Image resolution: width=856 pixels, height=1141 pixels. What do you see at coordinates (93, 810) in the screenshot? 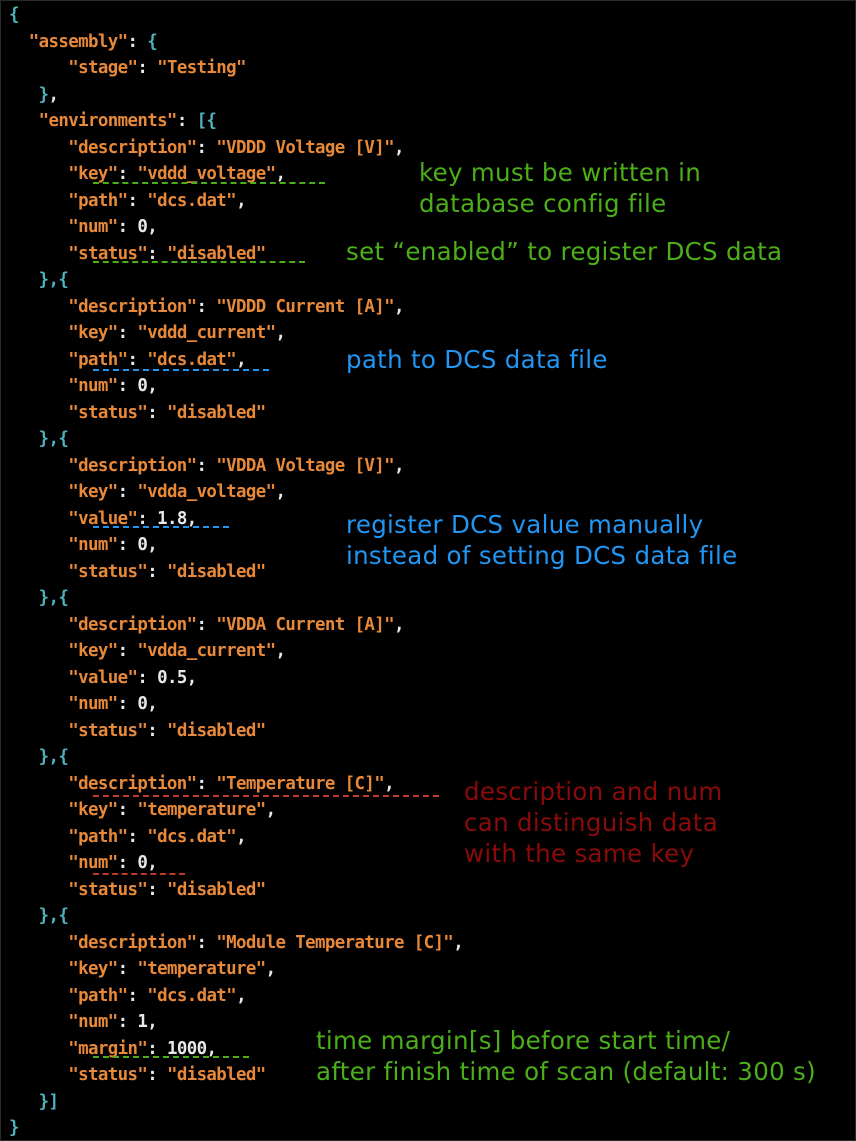
I see `code-token-key: "key"` at bounding box center [93, 810].